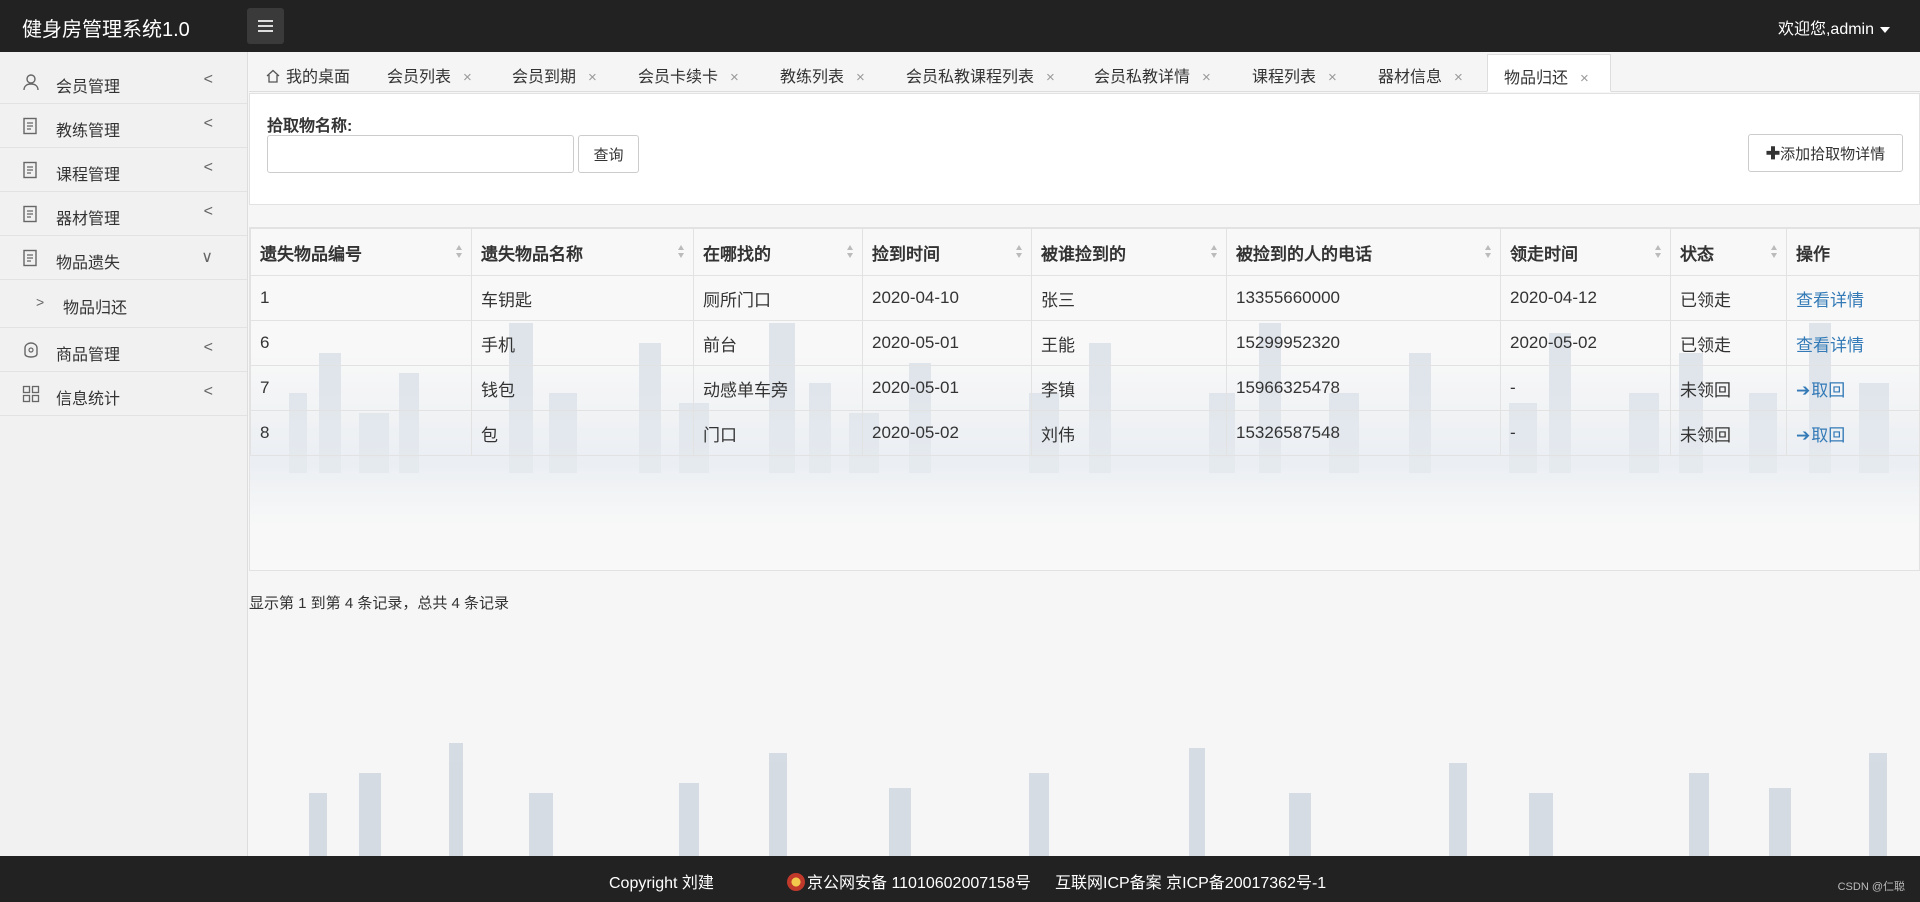  Describe the element at coordinates (1728, 343) in the screenshot. I see `cell-status: 已领走` at that location.